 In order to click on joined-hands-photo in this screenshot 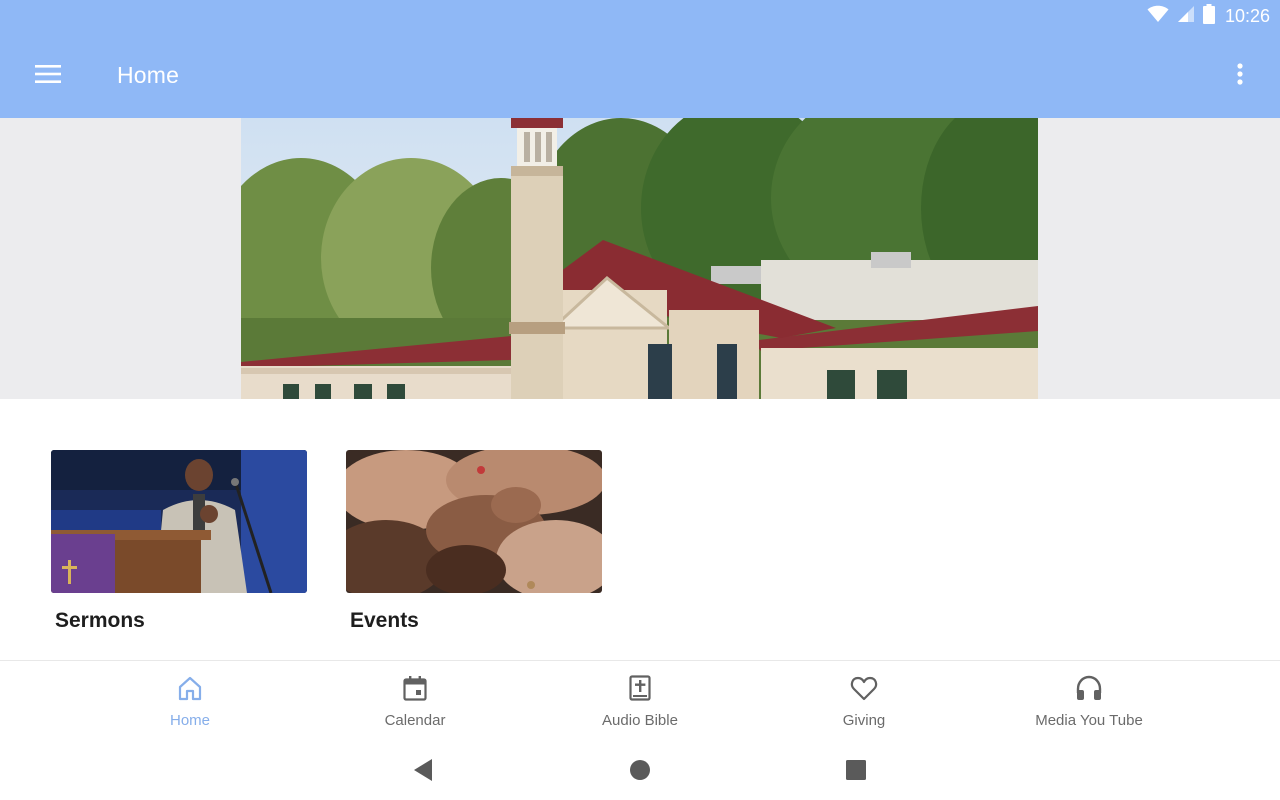, I will do `click(474, 521)`.